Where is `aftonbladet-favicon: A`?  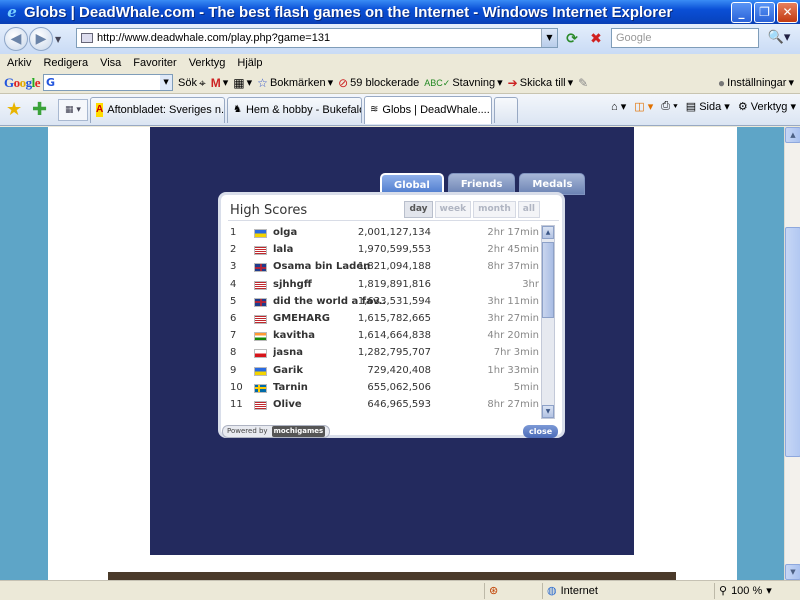 aftonbladet-favicon: A is located at coordinates (100, 110).